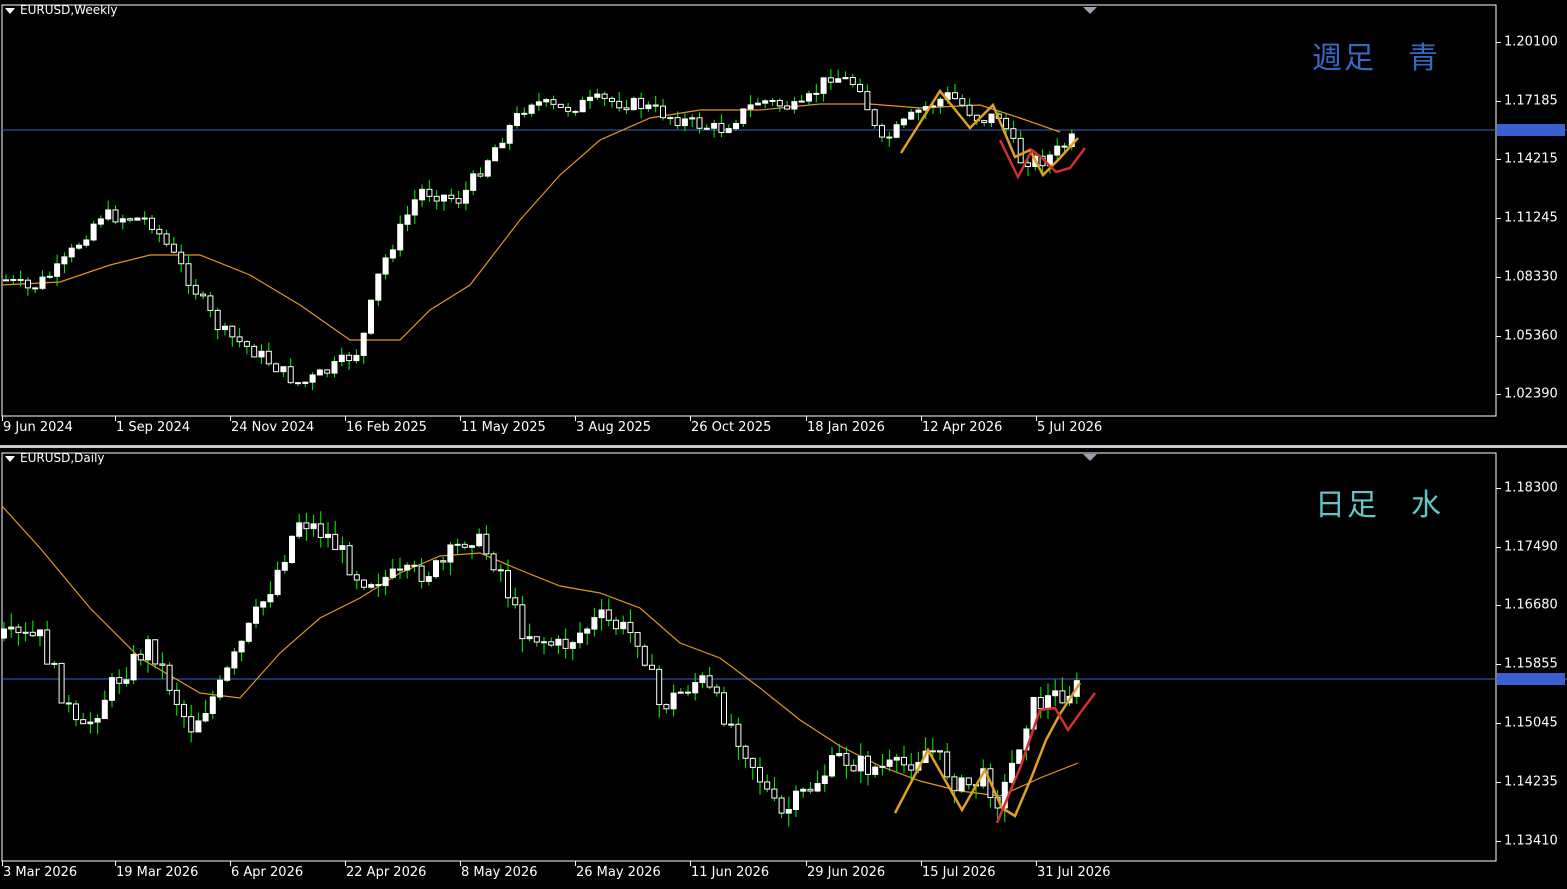  Describe the element at coordinates (962, 427) in the screenshot. I see `x-axis-label: 12 Apr 2026` at that location.